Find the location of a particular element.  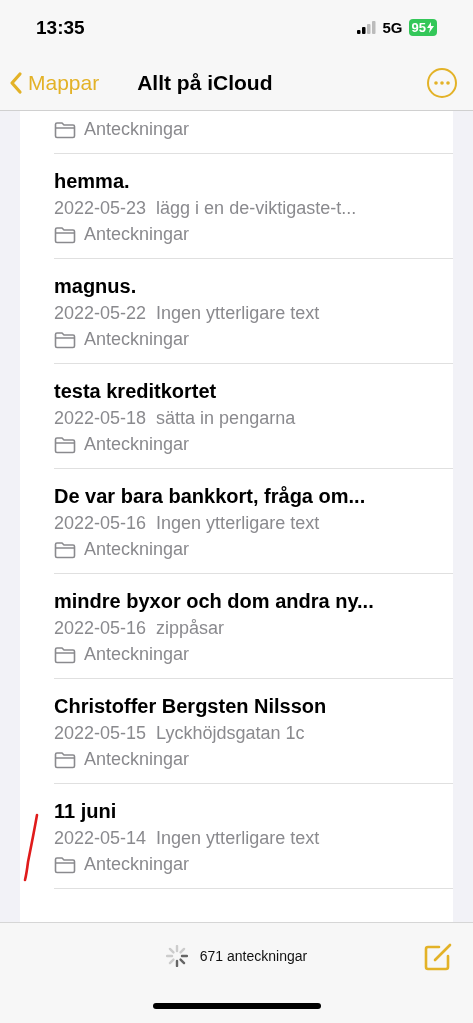

note-date: 2022-05-15 is located at coordinates (100, 733).